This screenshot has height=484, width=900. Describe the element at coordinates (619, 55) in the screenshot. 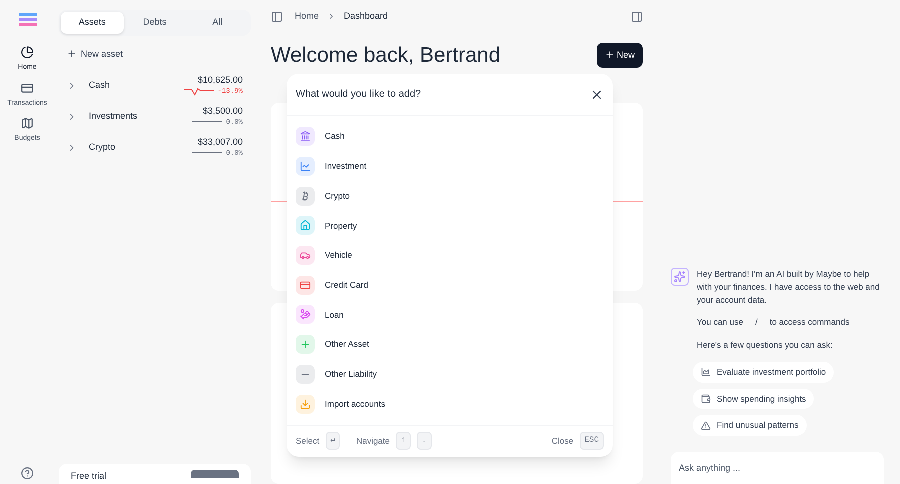

I see `new-button: New` at that location.